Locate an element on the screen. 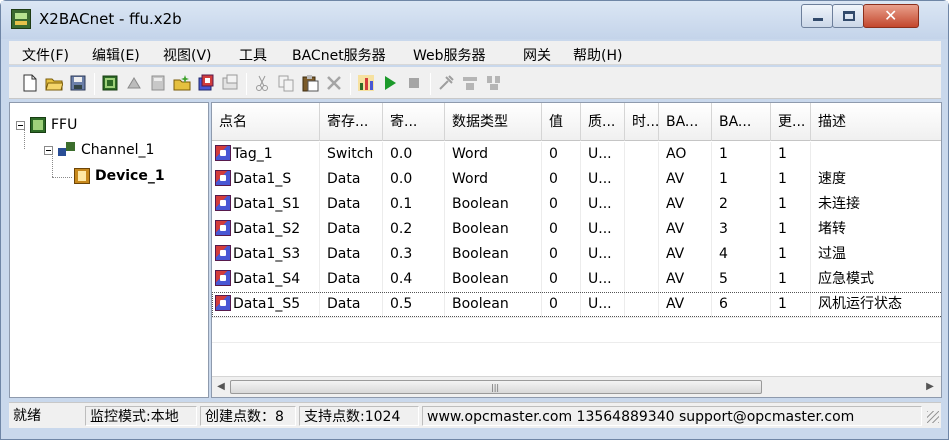 The width and height of the screenshot is (949, 440). edit-device-icon is located at coordinates (158, 83).